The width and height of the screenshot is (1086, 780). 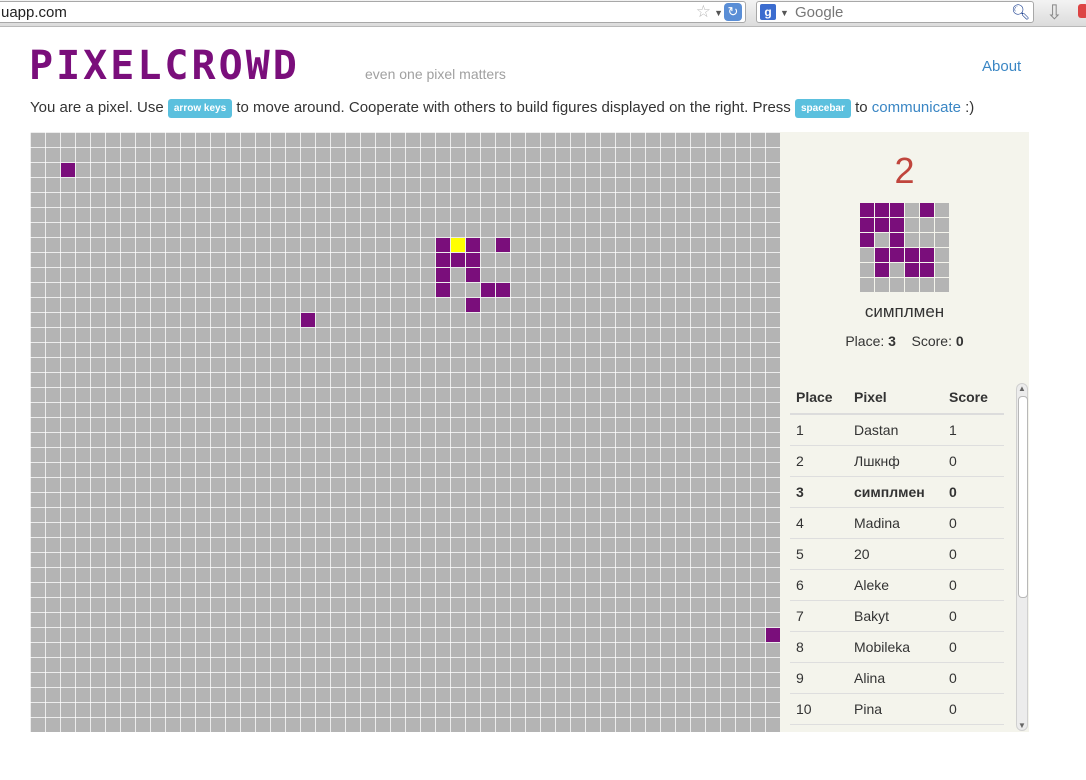 I want to click on pixel-name-cell: Dastan, so click(x=895, y=430).